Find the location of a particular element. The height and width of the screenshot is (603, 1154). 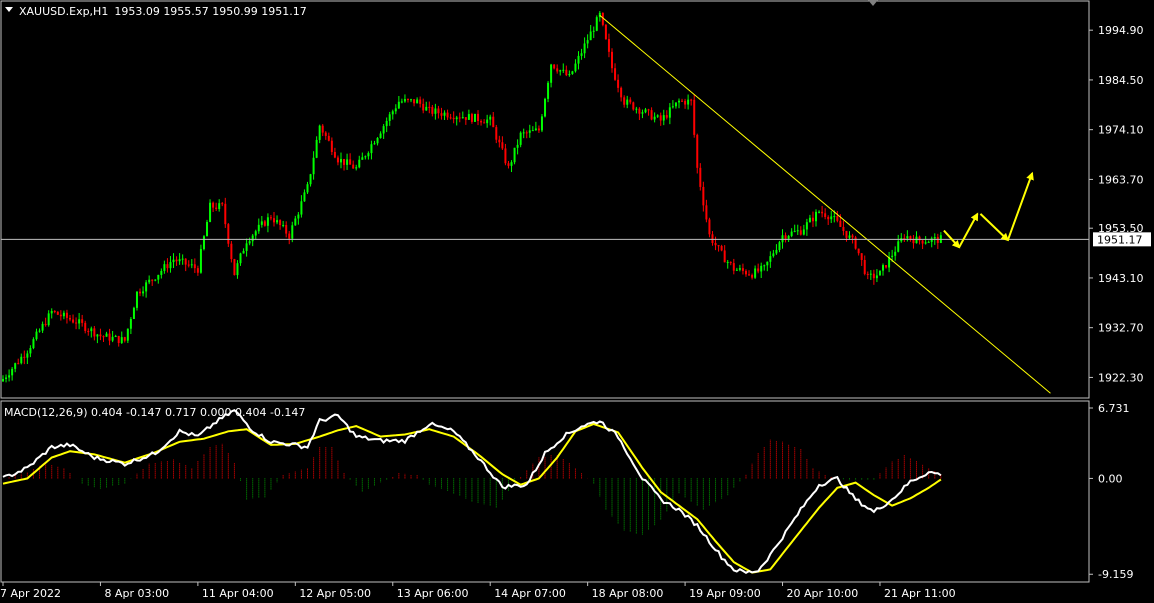

macd-tick-label: 0.00 is located at coordinates (1110, 478).